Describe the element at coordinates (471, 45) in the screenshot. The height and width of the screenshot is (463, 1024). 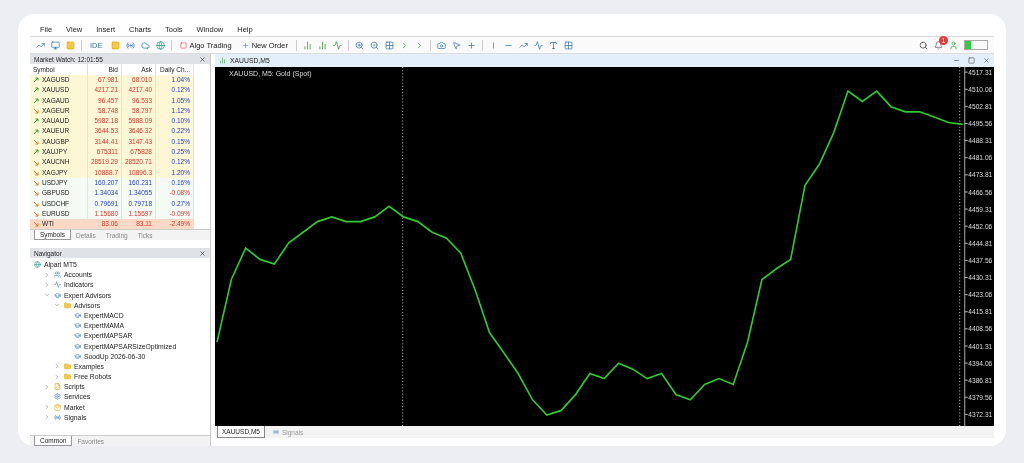
I see `crosshair-icon` at that location.